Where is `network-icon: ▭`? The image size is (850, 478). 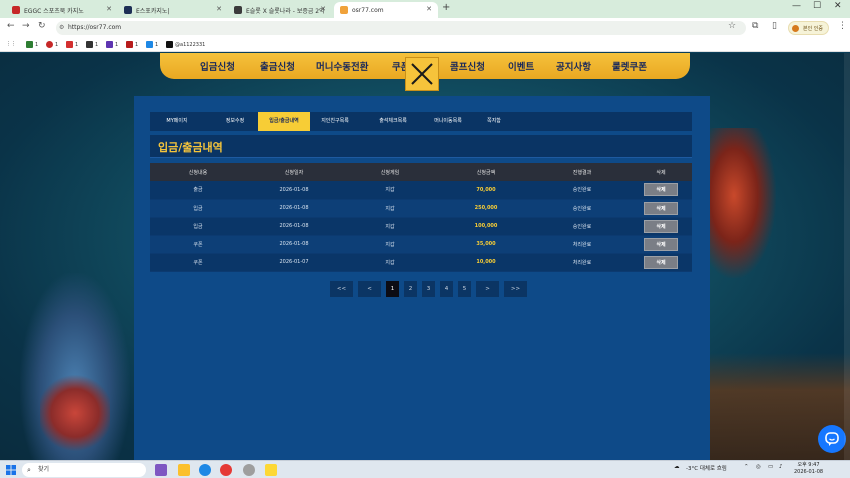 network-icon: ▭ is located at coordinates (770, 467).